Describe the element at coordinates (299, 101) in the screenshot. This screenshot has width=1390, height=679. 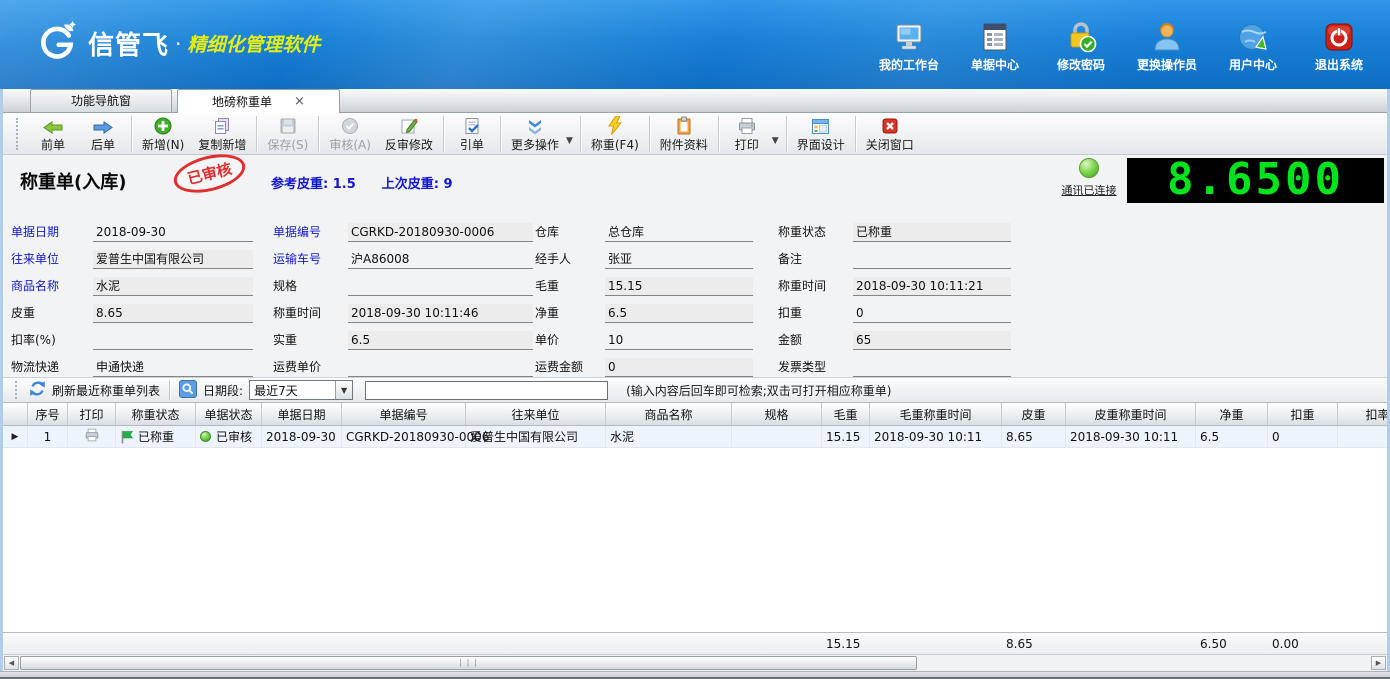
I see `tab-close-icon: ×` at that location.